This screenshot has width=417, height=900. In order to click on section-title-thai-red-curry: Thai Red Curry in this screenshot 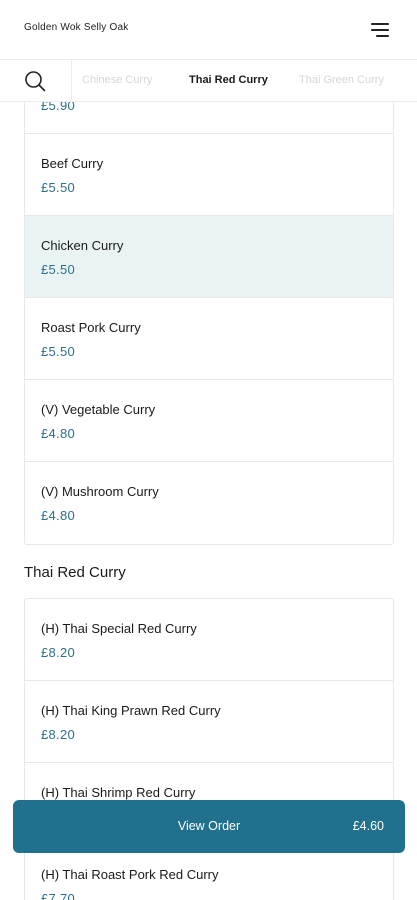, I will do `click(75, 572)`.